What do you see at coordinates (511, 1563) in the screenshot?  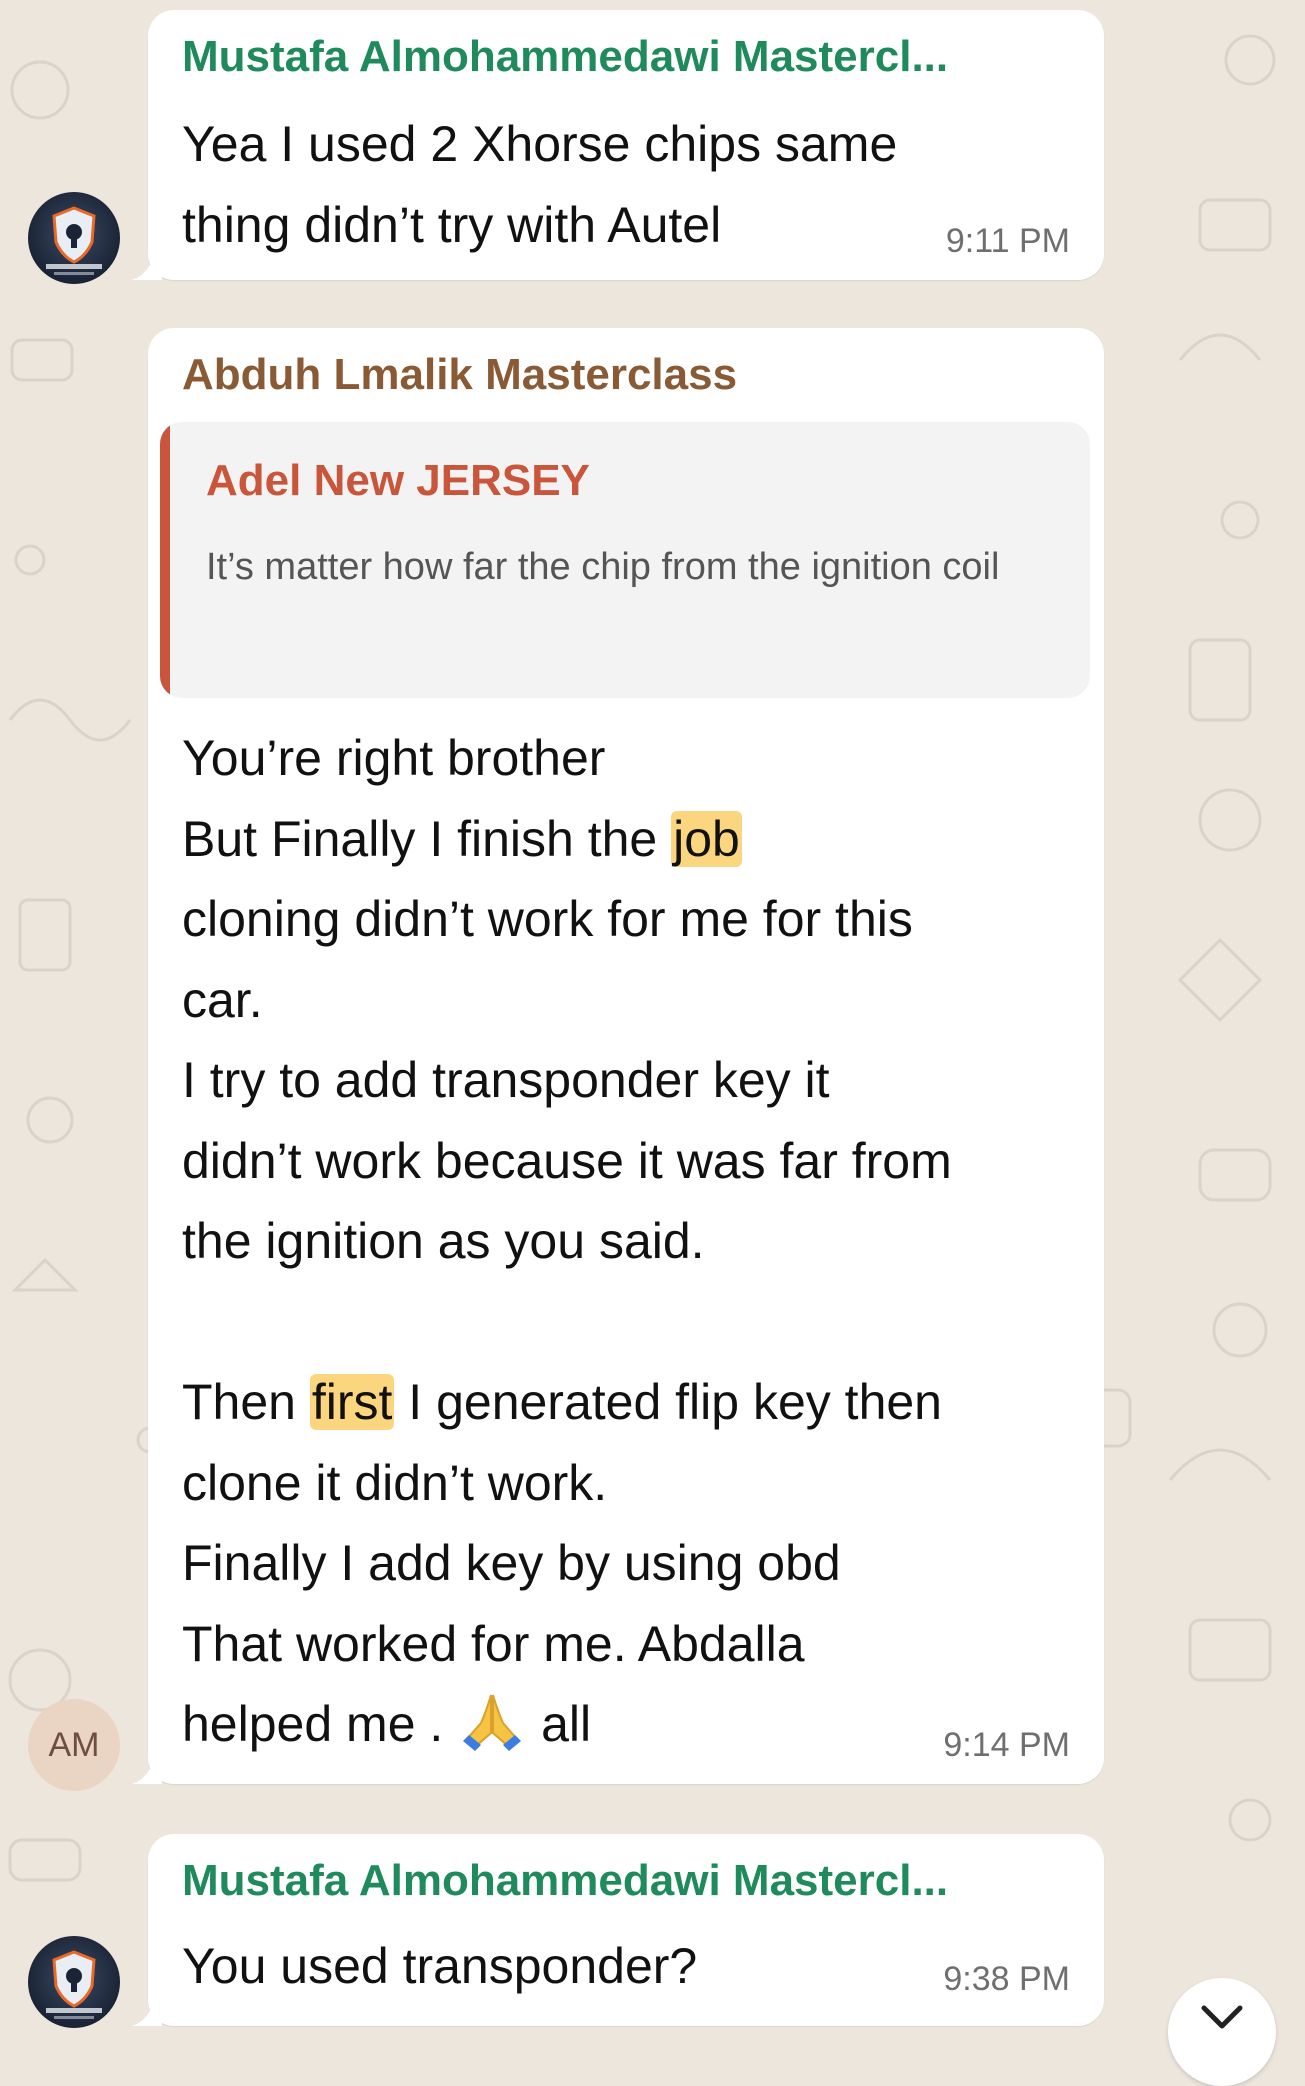 I see `message-line: Finally I add key by using obd` at bounding box center [511, 1563].